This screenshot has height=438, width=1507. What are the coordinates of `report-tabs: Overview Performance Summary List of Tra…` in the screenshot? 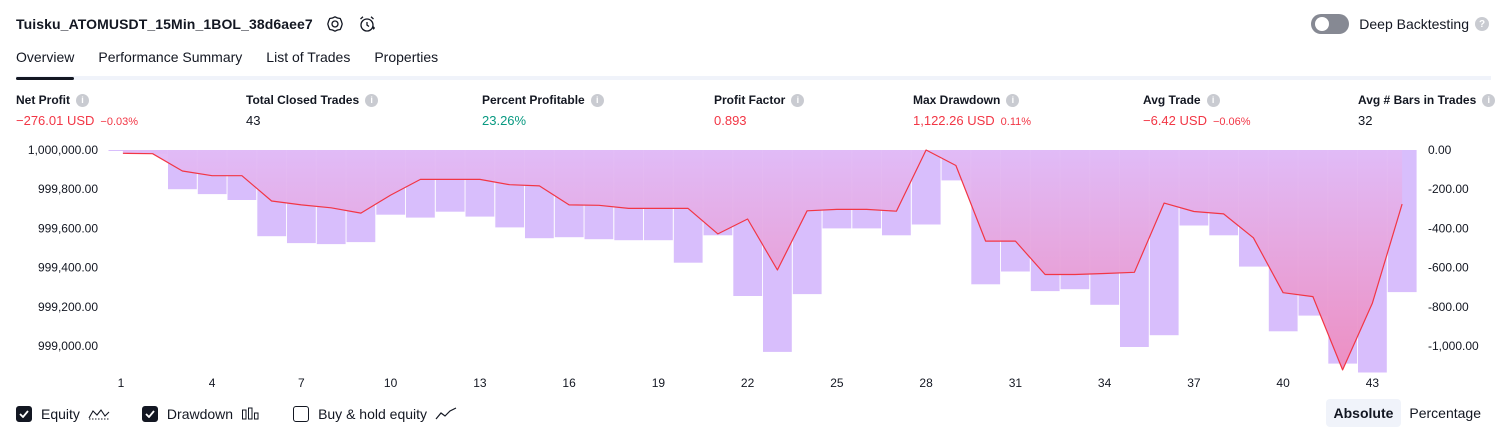 It's located at (753, 62).